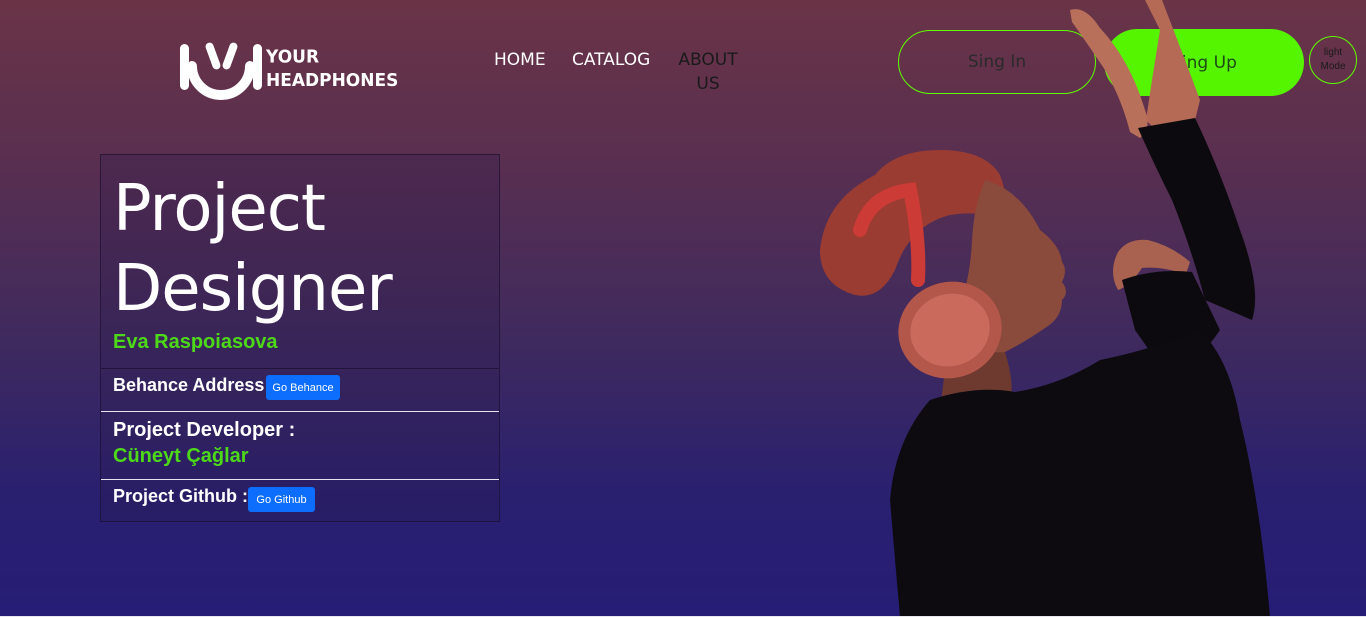 This screenshot has height=617, width=1366. I want to click on nav-about-line1: ABOUT, so click(708, 60).